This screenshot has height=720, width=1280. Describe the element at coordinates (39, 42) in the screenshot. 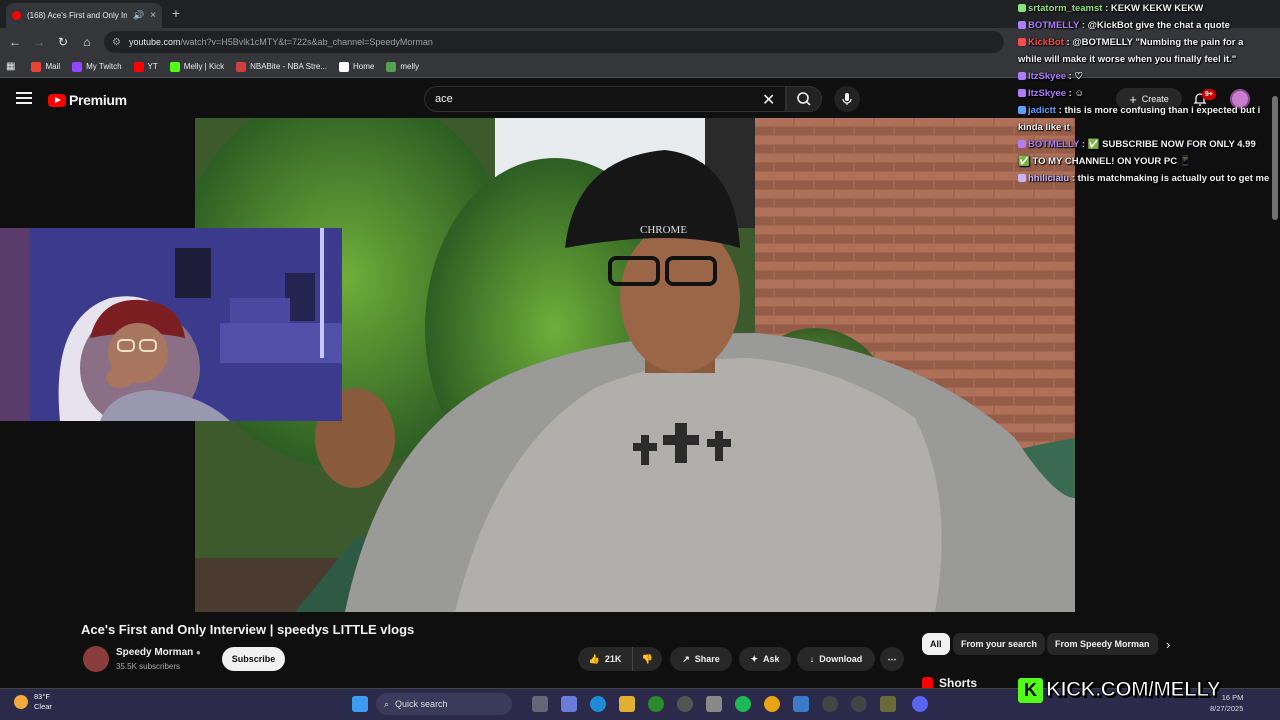

I see `forward-arrow-icon: →` at that location.